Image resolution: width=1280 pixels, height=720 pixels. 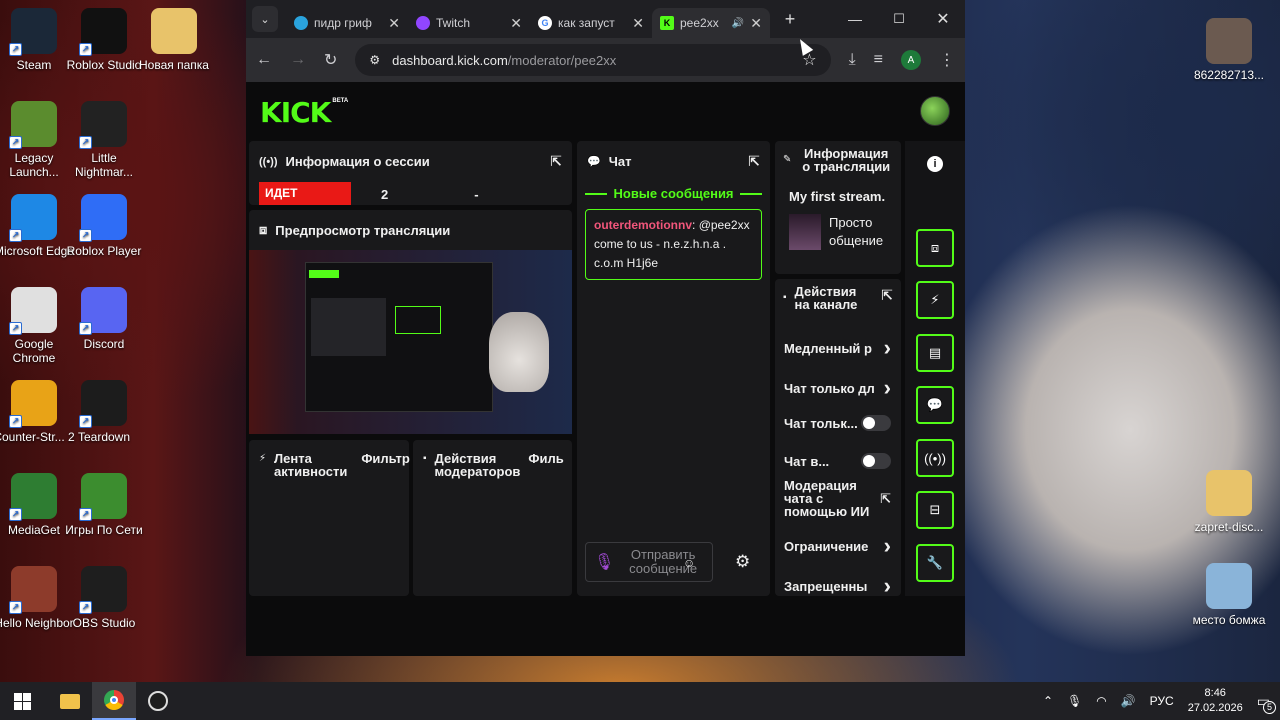 I want to click on chat-settings-icon: ⚙, so click(x=742, y=562).